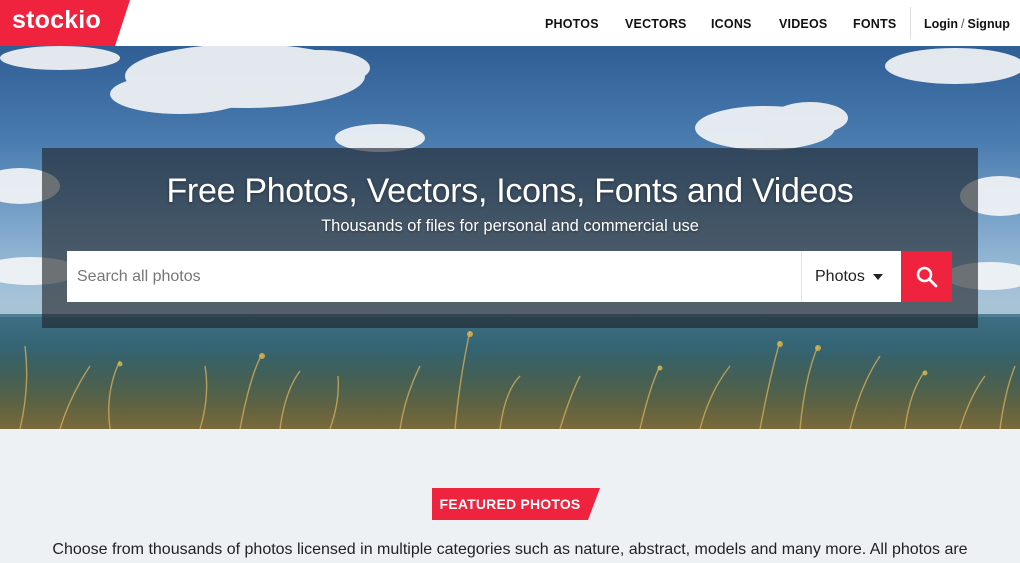 This screenshot has height=563, width=1020. I want to click on nav-fonts: FONTS, so click(874, 23).